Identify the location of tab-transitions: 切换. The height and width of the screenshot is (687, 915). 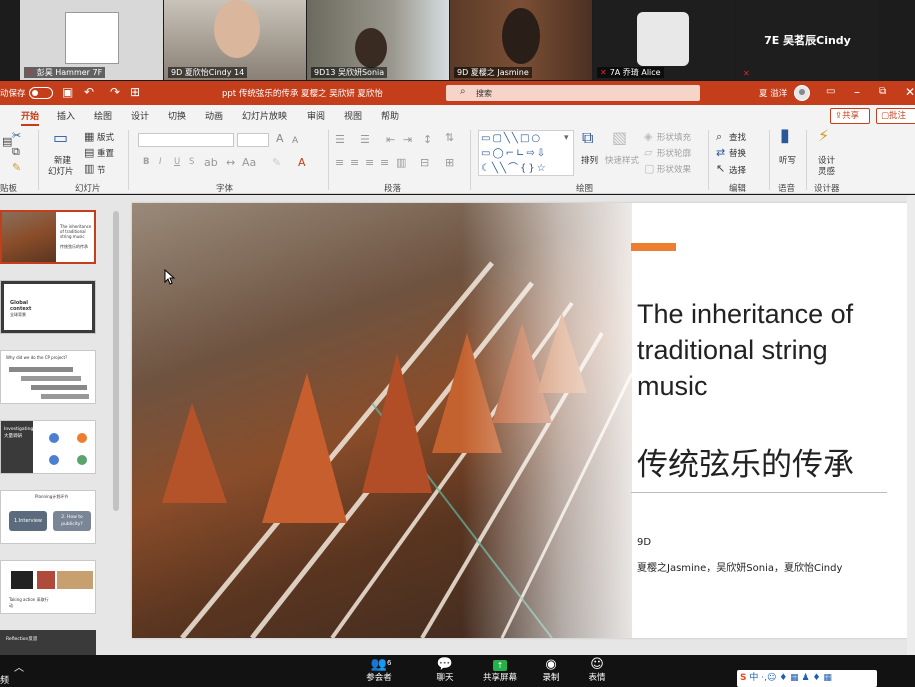
(177, 115).